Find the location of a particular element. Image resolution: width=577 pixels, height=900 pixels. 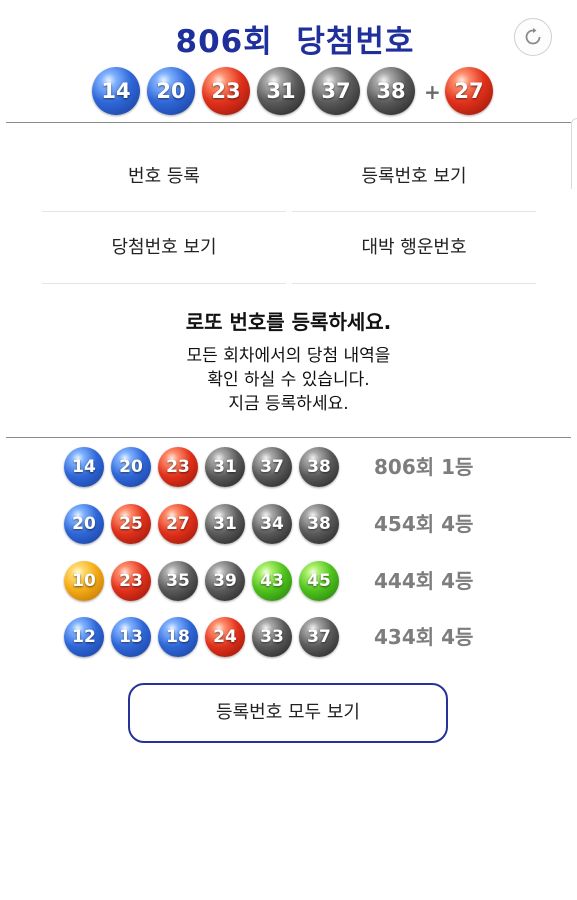

lotto-ball: 39 is located at coordinates (225, 581).